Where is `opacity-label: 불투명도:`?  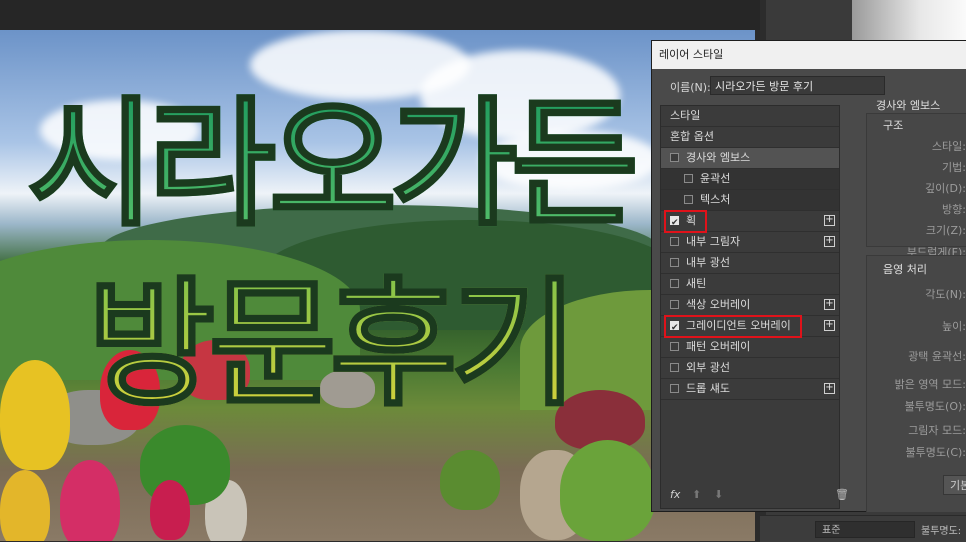 opacity-label: 불투명도: is located at coordinates (941, 531).